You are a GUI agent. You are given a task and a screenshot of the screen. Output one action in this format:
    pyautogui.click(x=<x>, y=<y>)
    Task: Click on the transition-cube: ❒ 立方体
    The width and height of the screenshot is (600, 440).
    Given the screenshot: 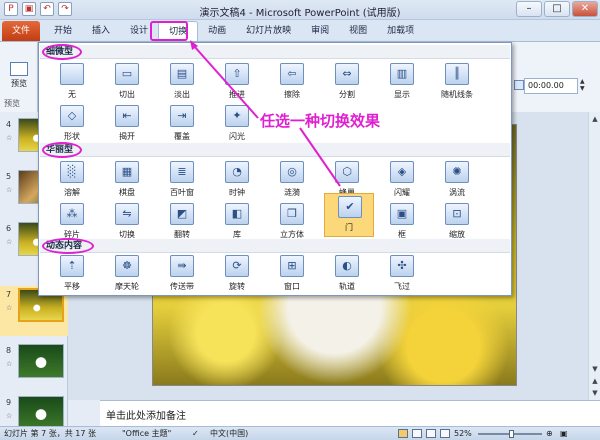 What is the action you would take?
    pyautogui.click(x=292, y=222)
    